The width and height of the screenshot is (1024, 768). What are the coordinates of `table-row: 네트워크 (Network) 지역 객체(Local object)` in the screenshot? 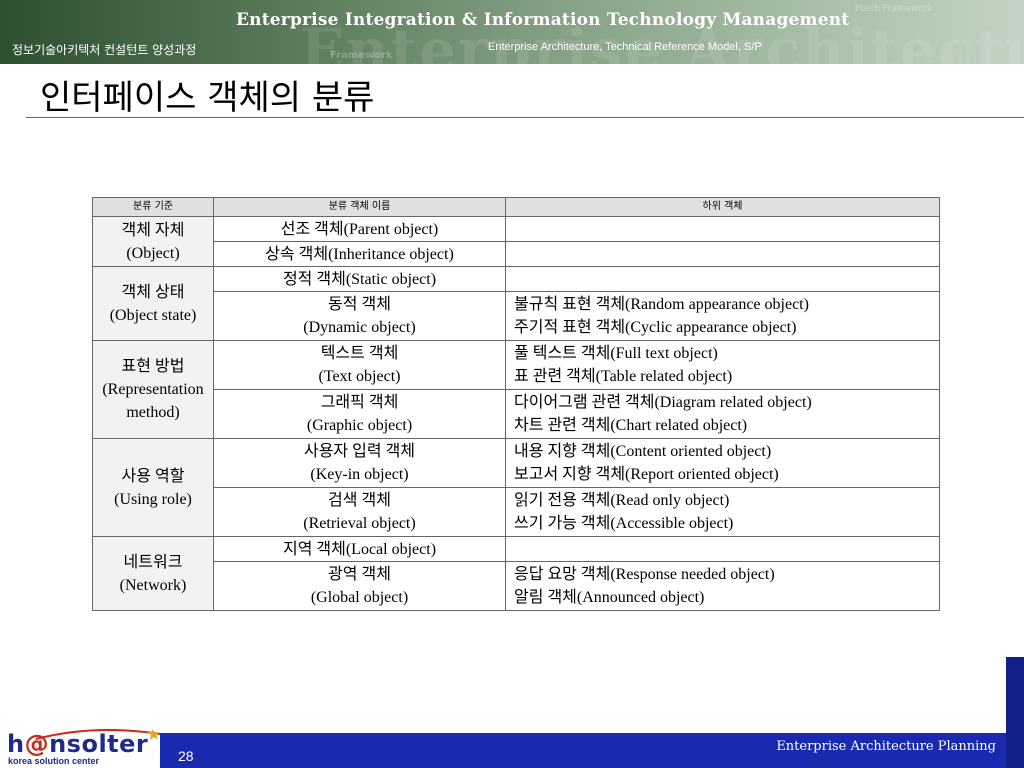 It's located at (516, 573).